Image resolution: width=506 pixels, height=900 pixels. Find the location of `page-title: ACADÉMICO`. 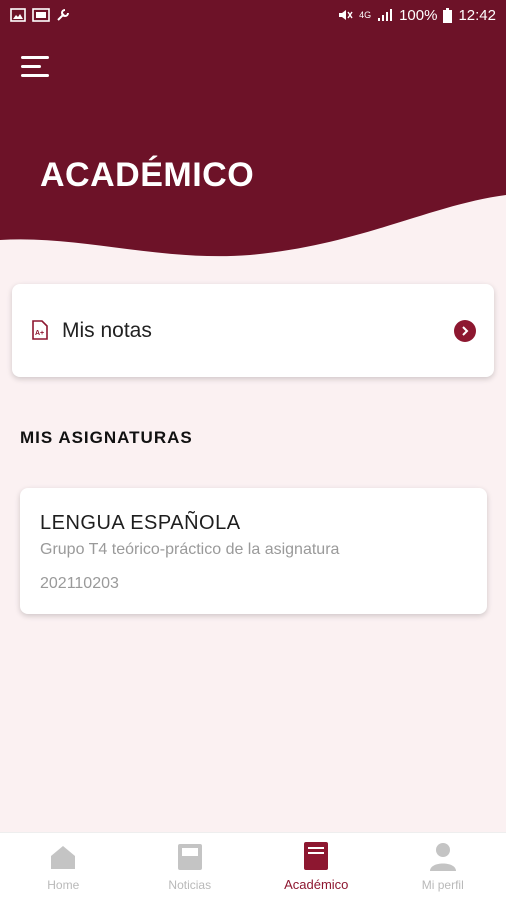

page-title: ACADÉMICO is located at coordinates (147, 175).